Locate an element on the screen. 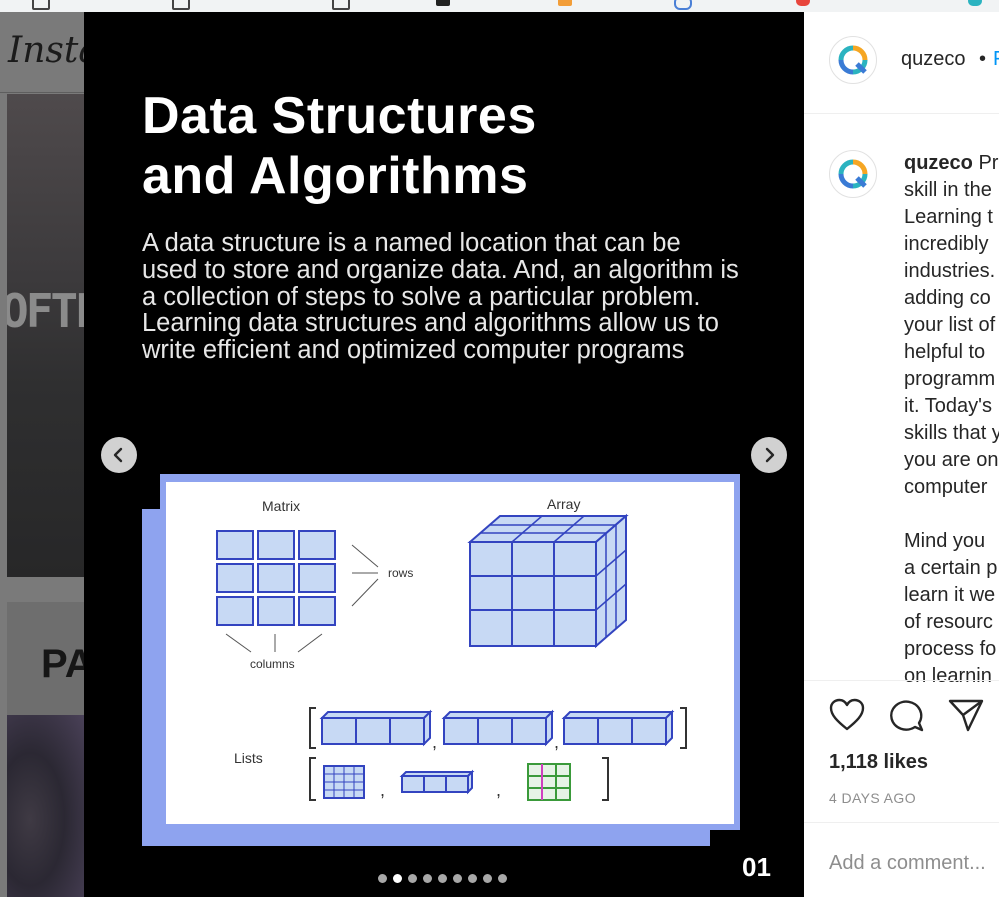  like-button is located at coordinates (847, 717).